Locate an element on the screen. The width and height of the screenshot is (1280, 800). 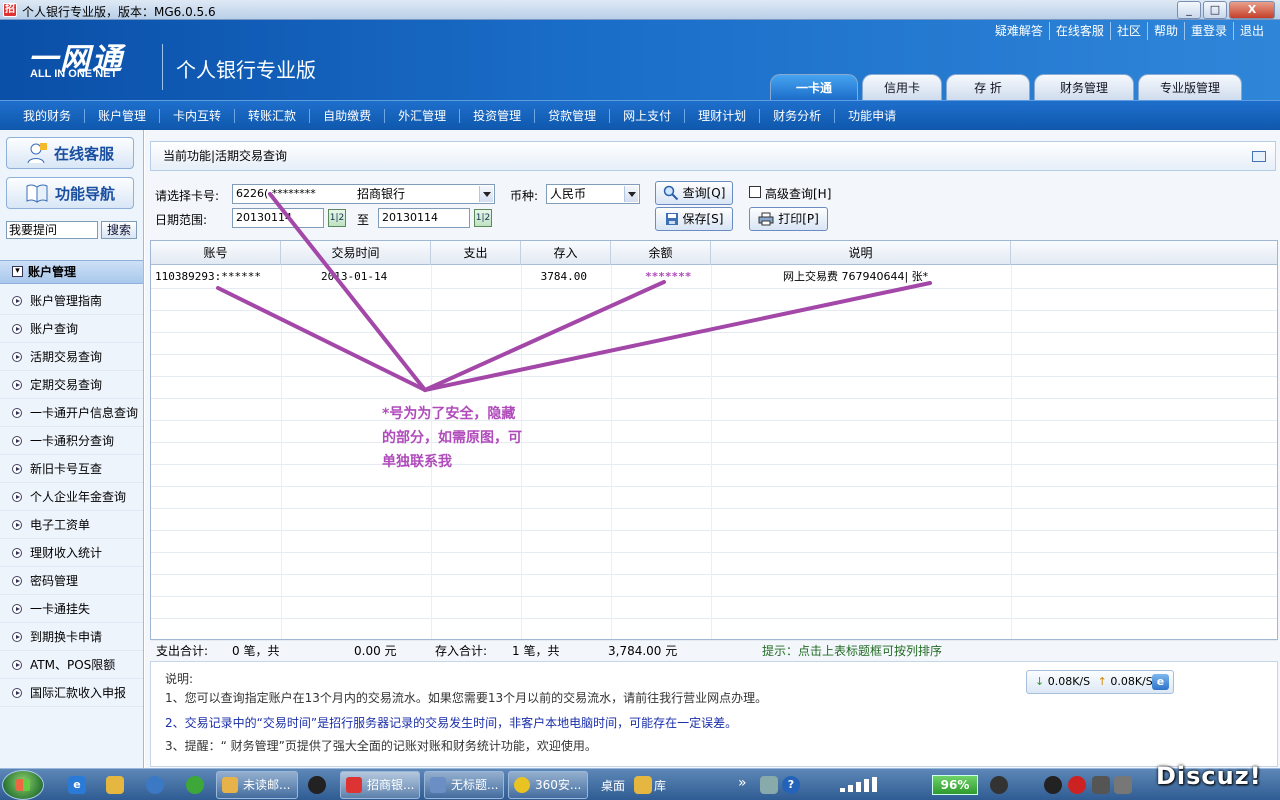
nav-remittance: 转账汇款 is located at coordinates (273, 115).